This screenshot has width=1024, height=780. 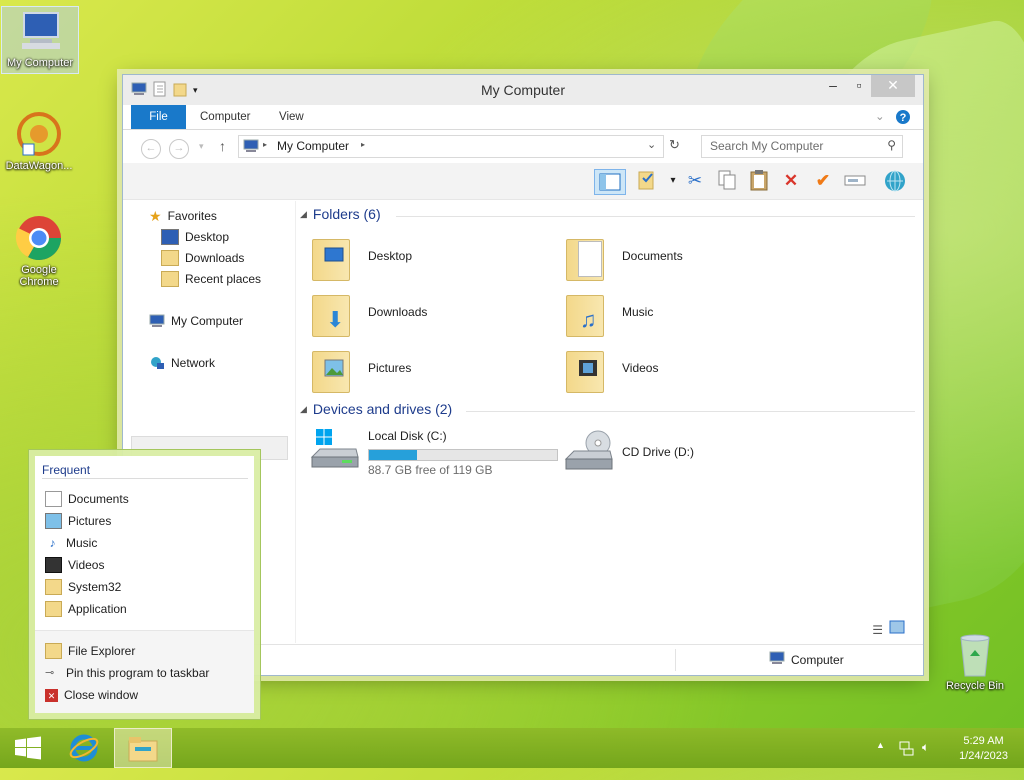 I want to click on refresh-icon: ↻, so click(x=674, y=145).